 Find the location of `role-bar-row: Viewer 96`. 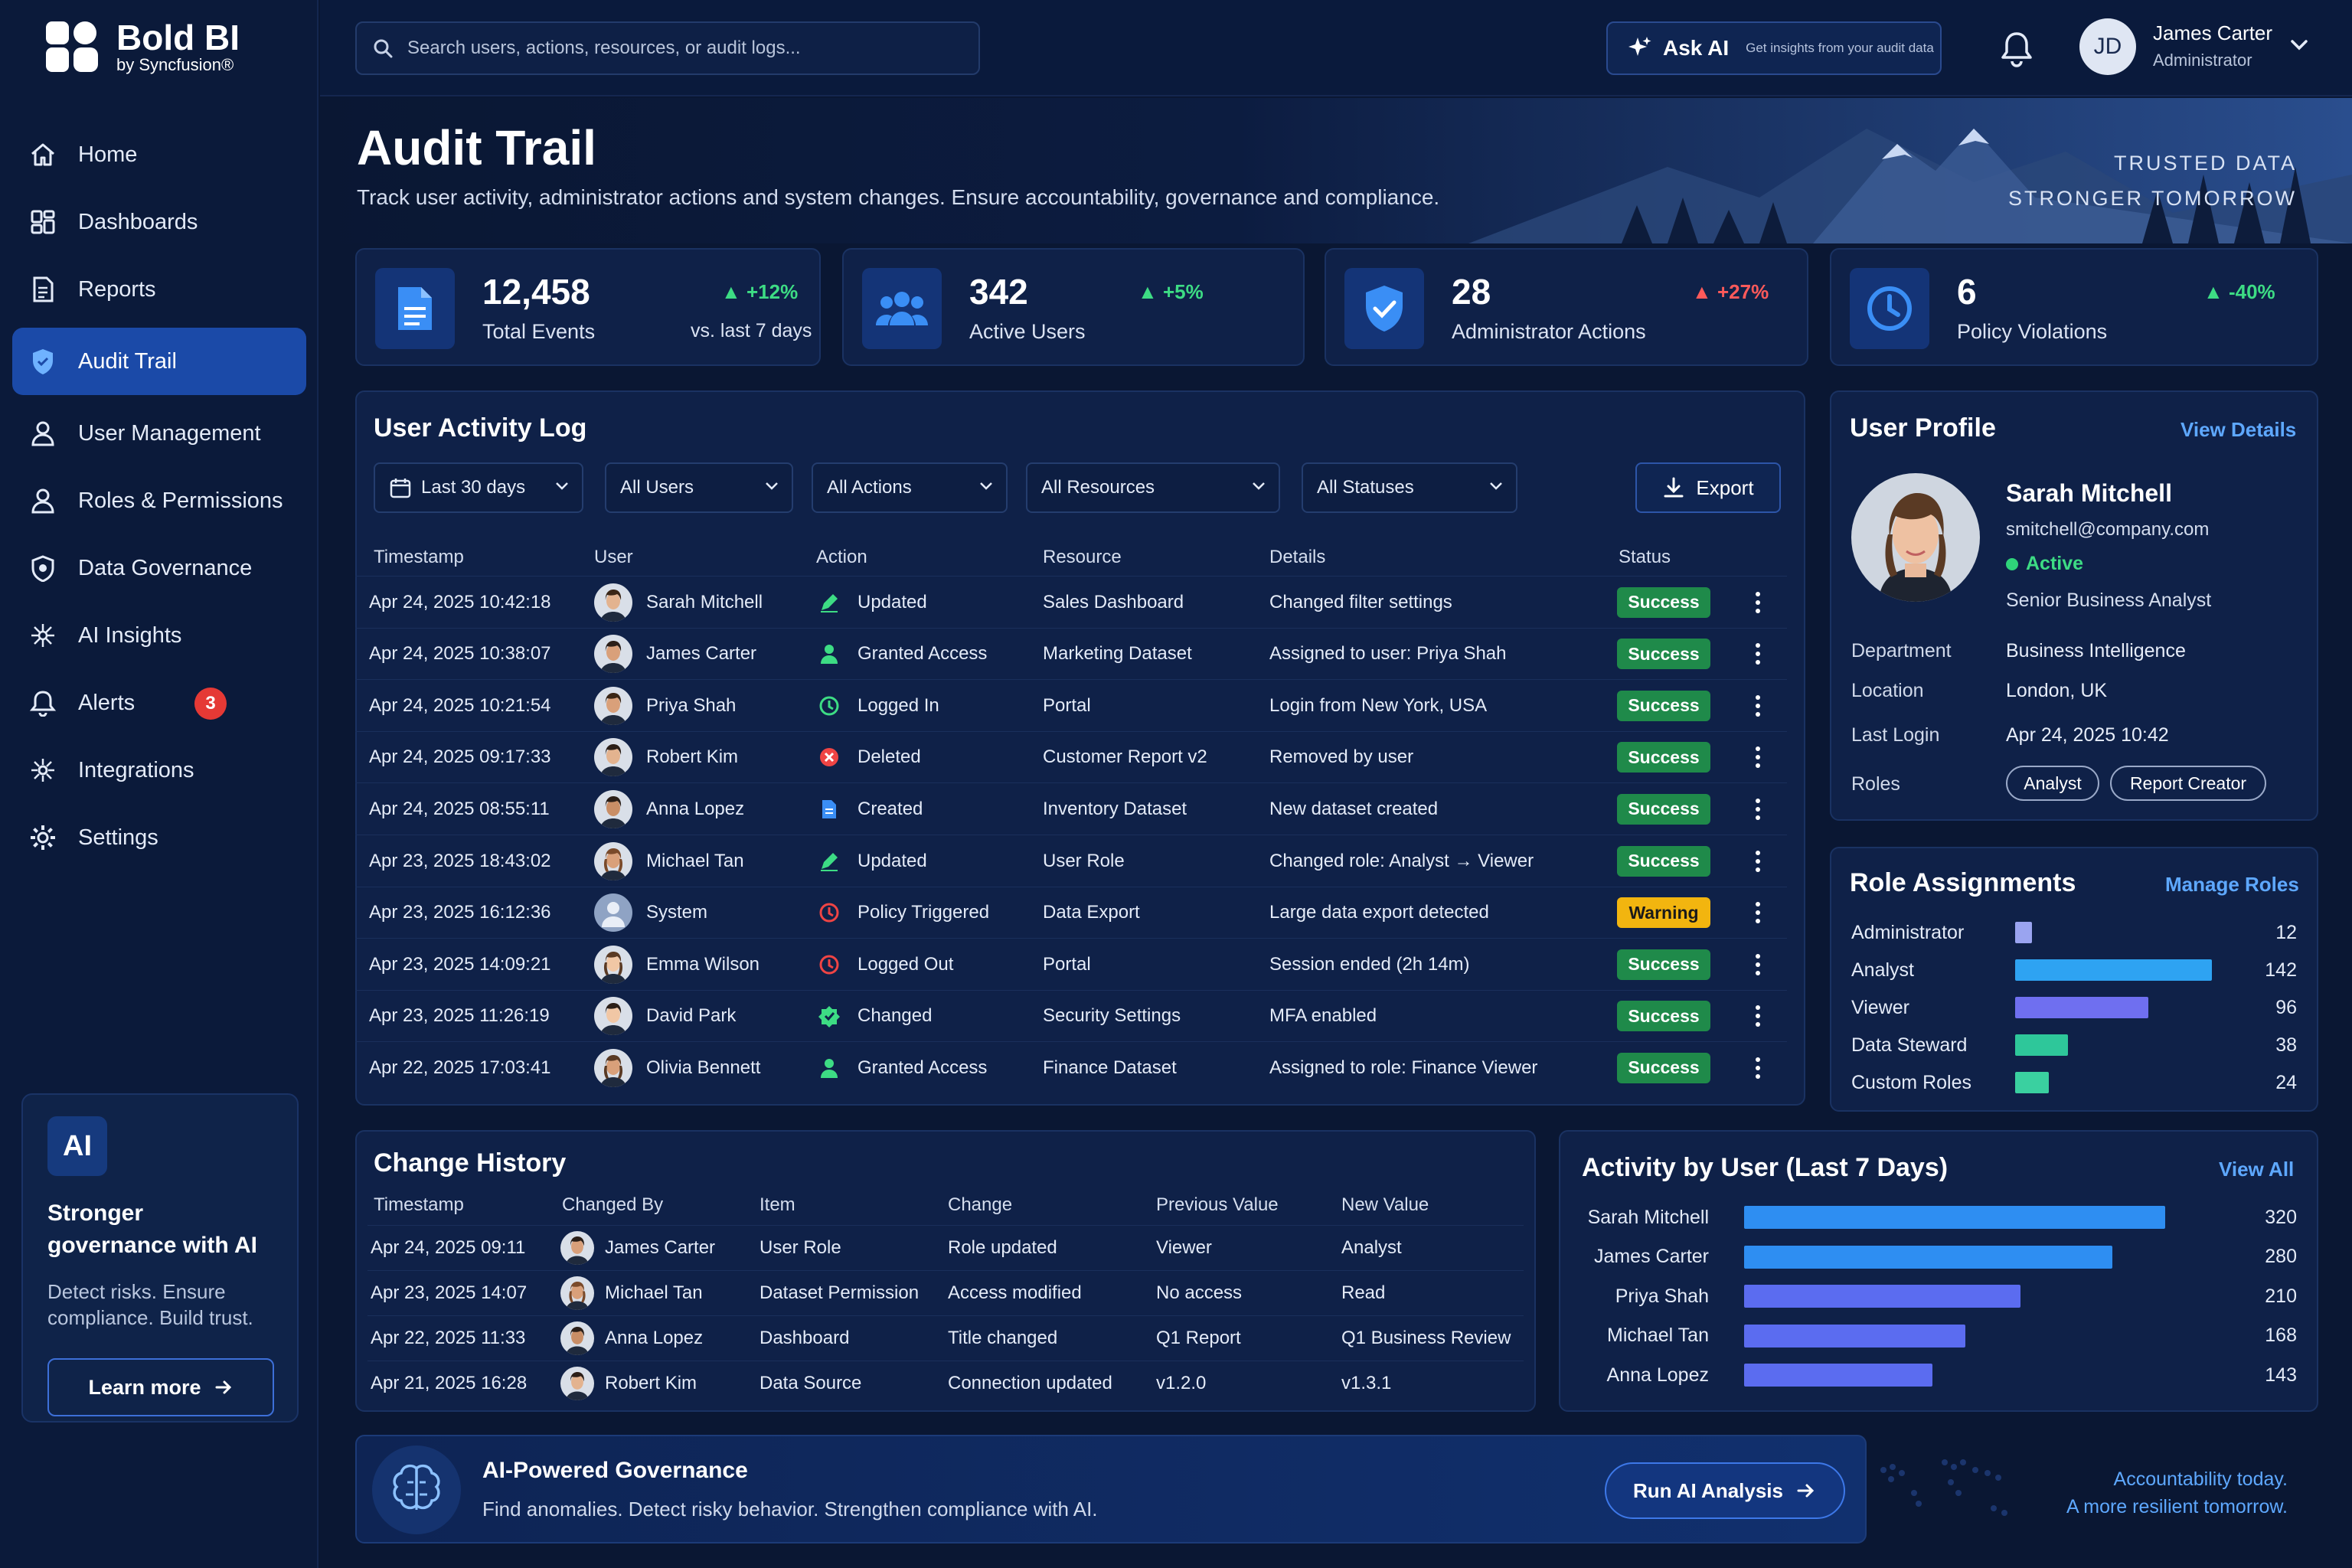

role-bar-row: Viewer 96 is located at coordinates (2074, 1007).